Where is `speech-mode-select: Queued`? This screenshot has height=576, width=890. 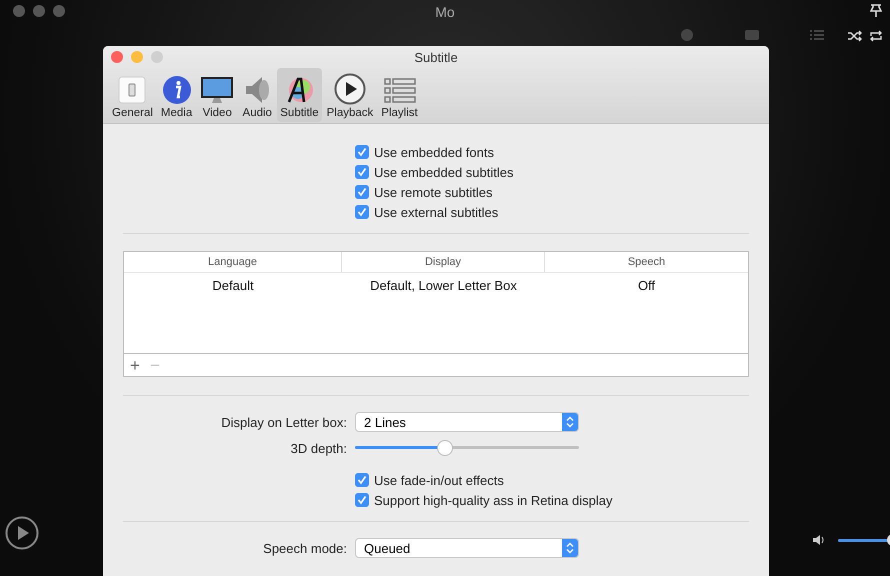
speech-mode-select: Queued is located at coordinates (467, 548).